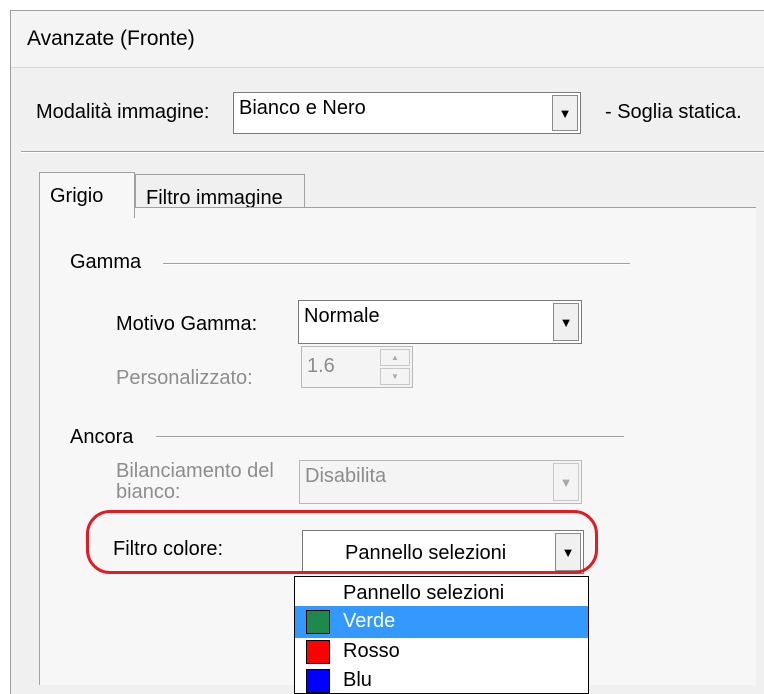 This screenshot has width=764, height=694. Describe the element at coordinates (357, 680) in the screenshot. I see `option-label: Blu` at that location.